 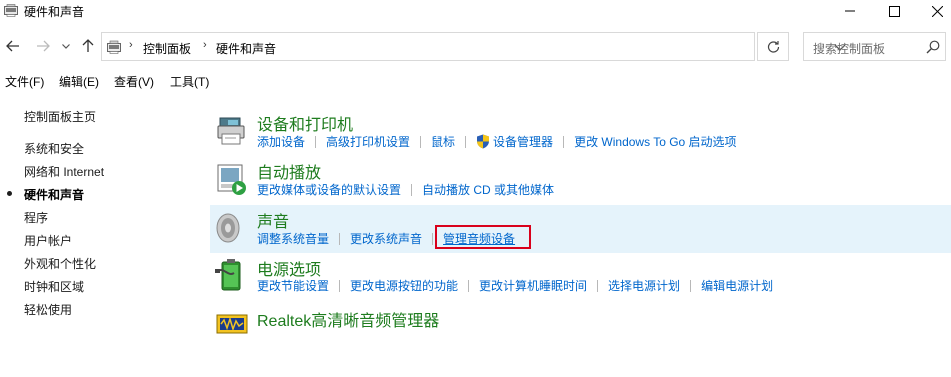 I want to click on power-battery-icon, so click(x=228, y=275).